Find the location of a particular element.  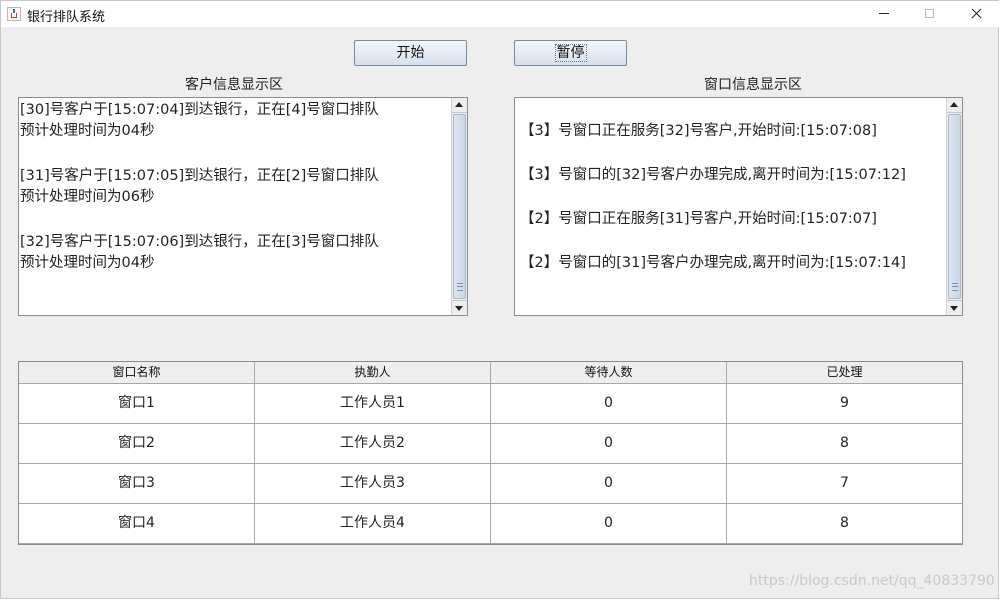

window-line: 【3】号窗口正在服务[32]号客户,开始时间:[15:07:08] is located at coordinates (698, 131).